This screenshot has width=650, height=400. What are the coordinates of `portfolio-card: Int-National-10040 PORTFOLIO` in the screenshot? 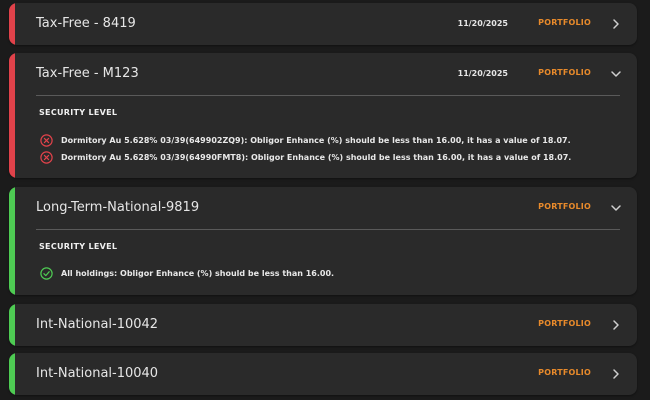 It's located at (323, 374).